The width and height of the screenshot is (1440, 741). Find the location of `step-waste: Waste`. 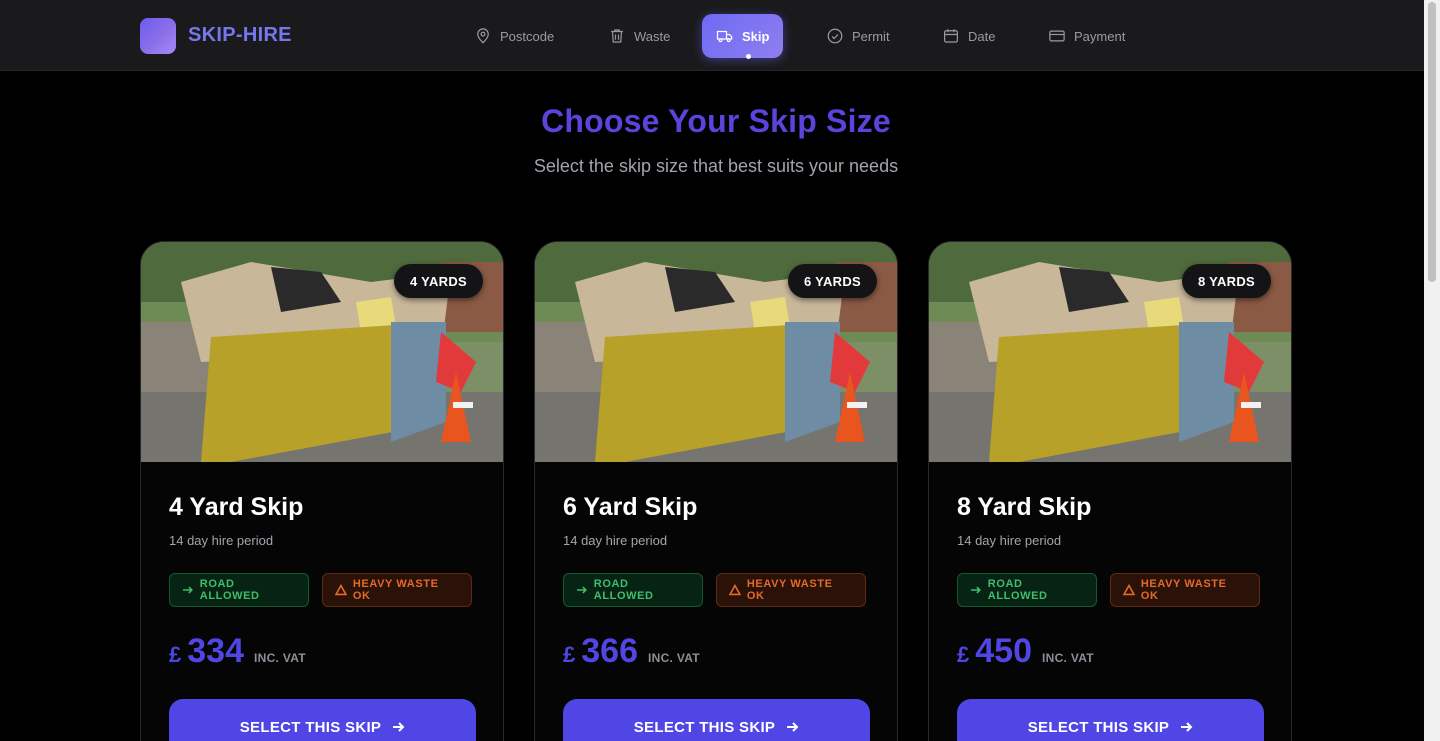

step-waste: Waste is located at coordinates (639, 36).